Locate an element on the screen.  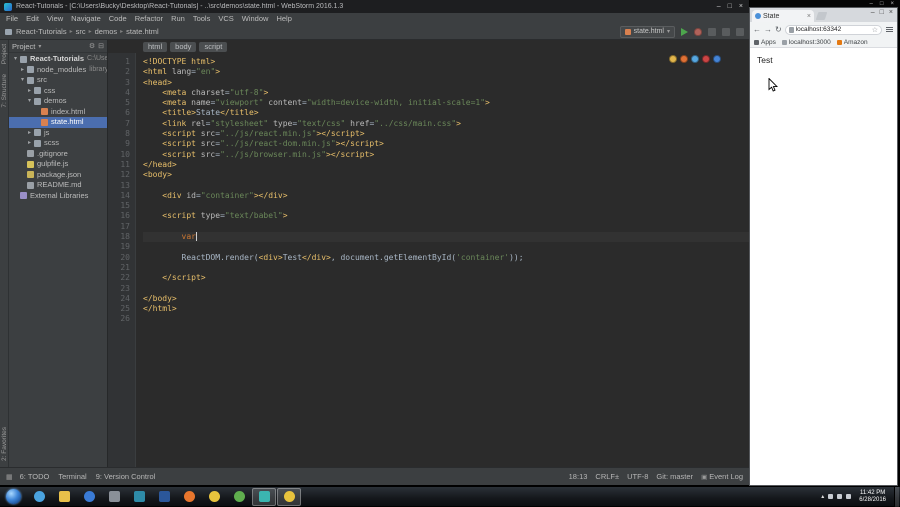
debug-button is located at coordinates (698, 31).